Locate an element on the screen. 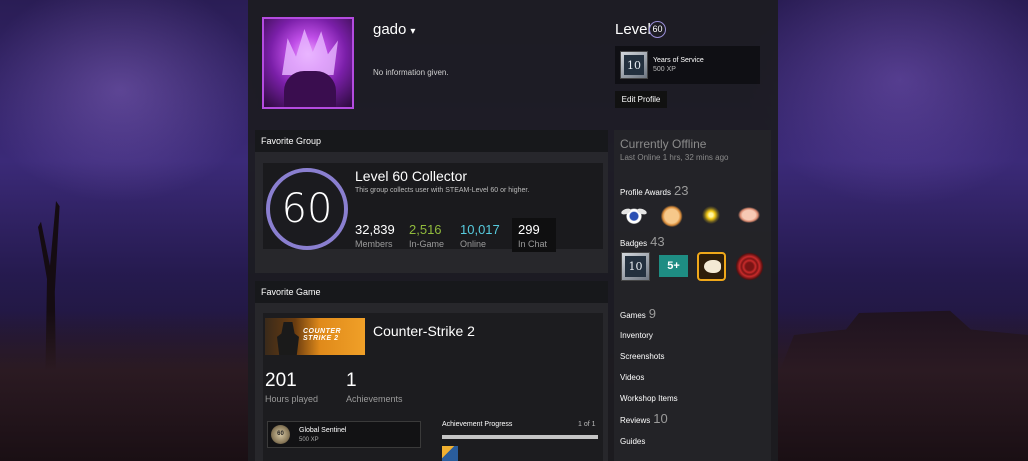 This screenshot has width=1028, height=461. avatar-body is located at coordinates (310, 89).